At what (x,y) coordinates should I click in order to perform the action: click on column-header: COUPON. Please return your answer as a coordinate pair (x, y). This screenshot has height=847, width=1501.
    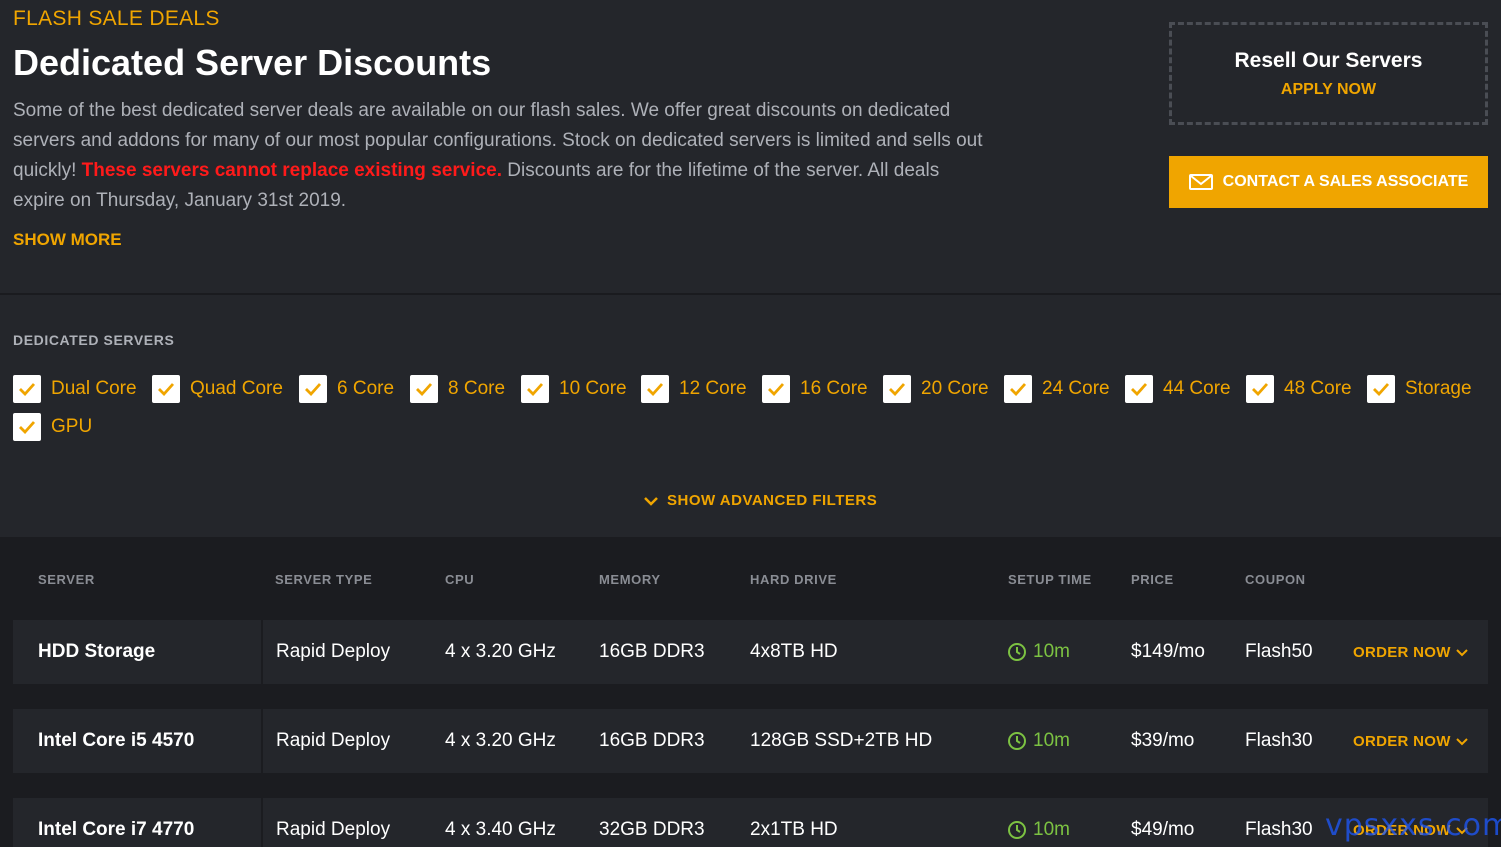
    Looking at the image, I should click on (1275, 579).